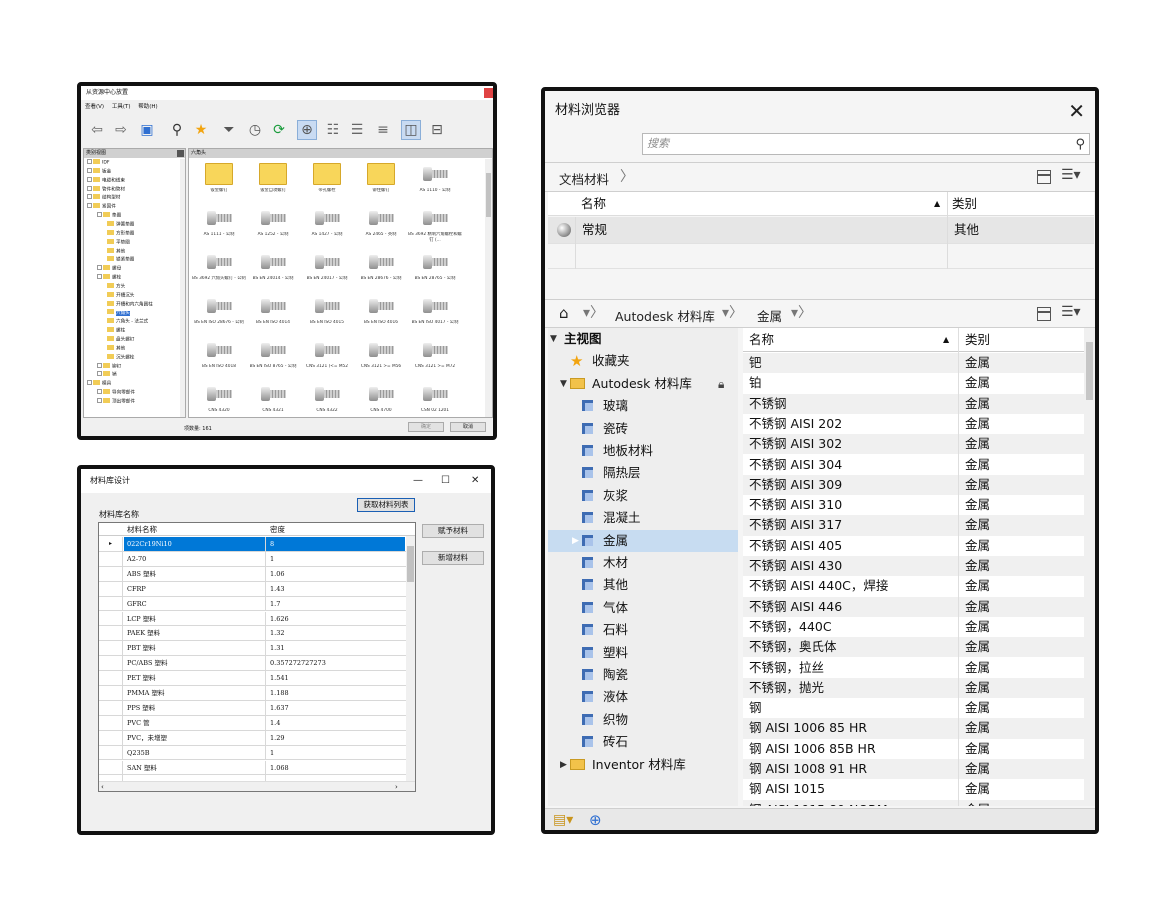 This screenshot has width=1175, height=914. What do you see at coordinates (445, 480) in the screenshot?
I see `maximize-icon: ☐` at bounding box center [445, 480].